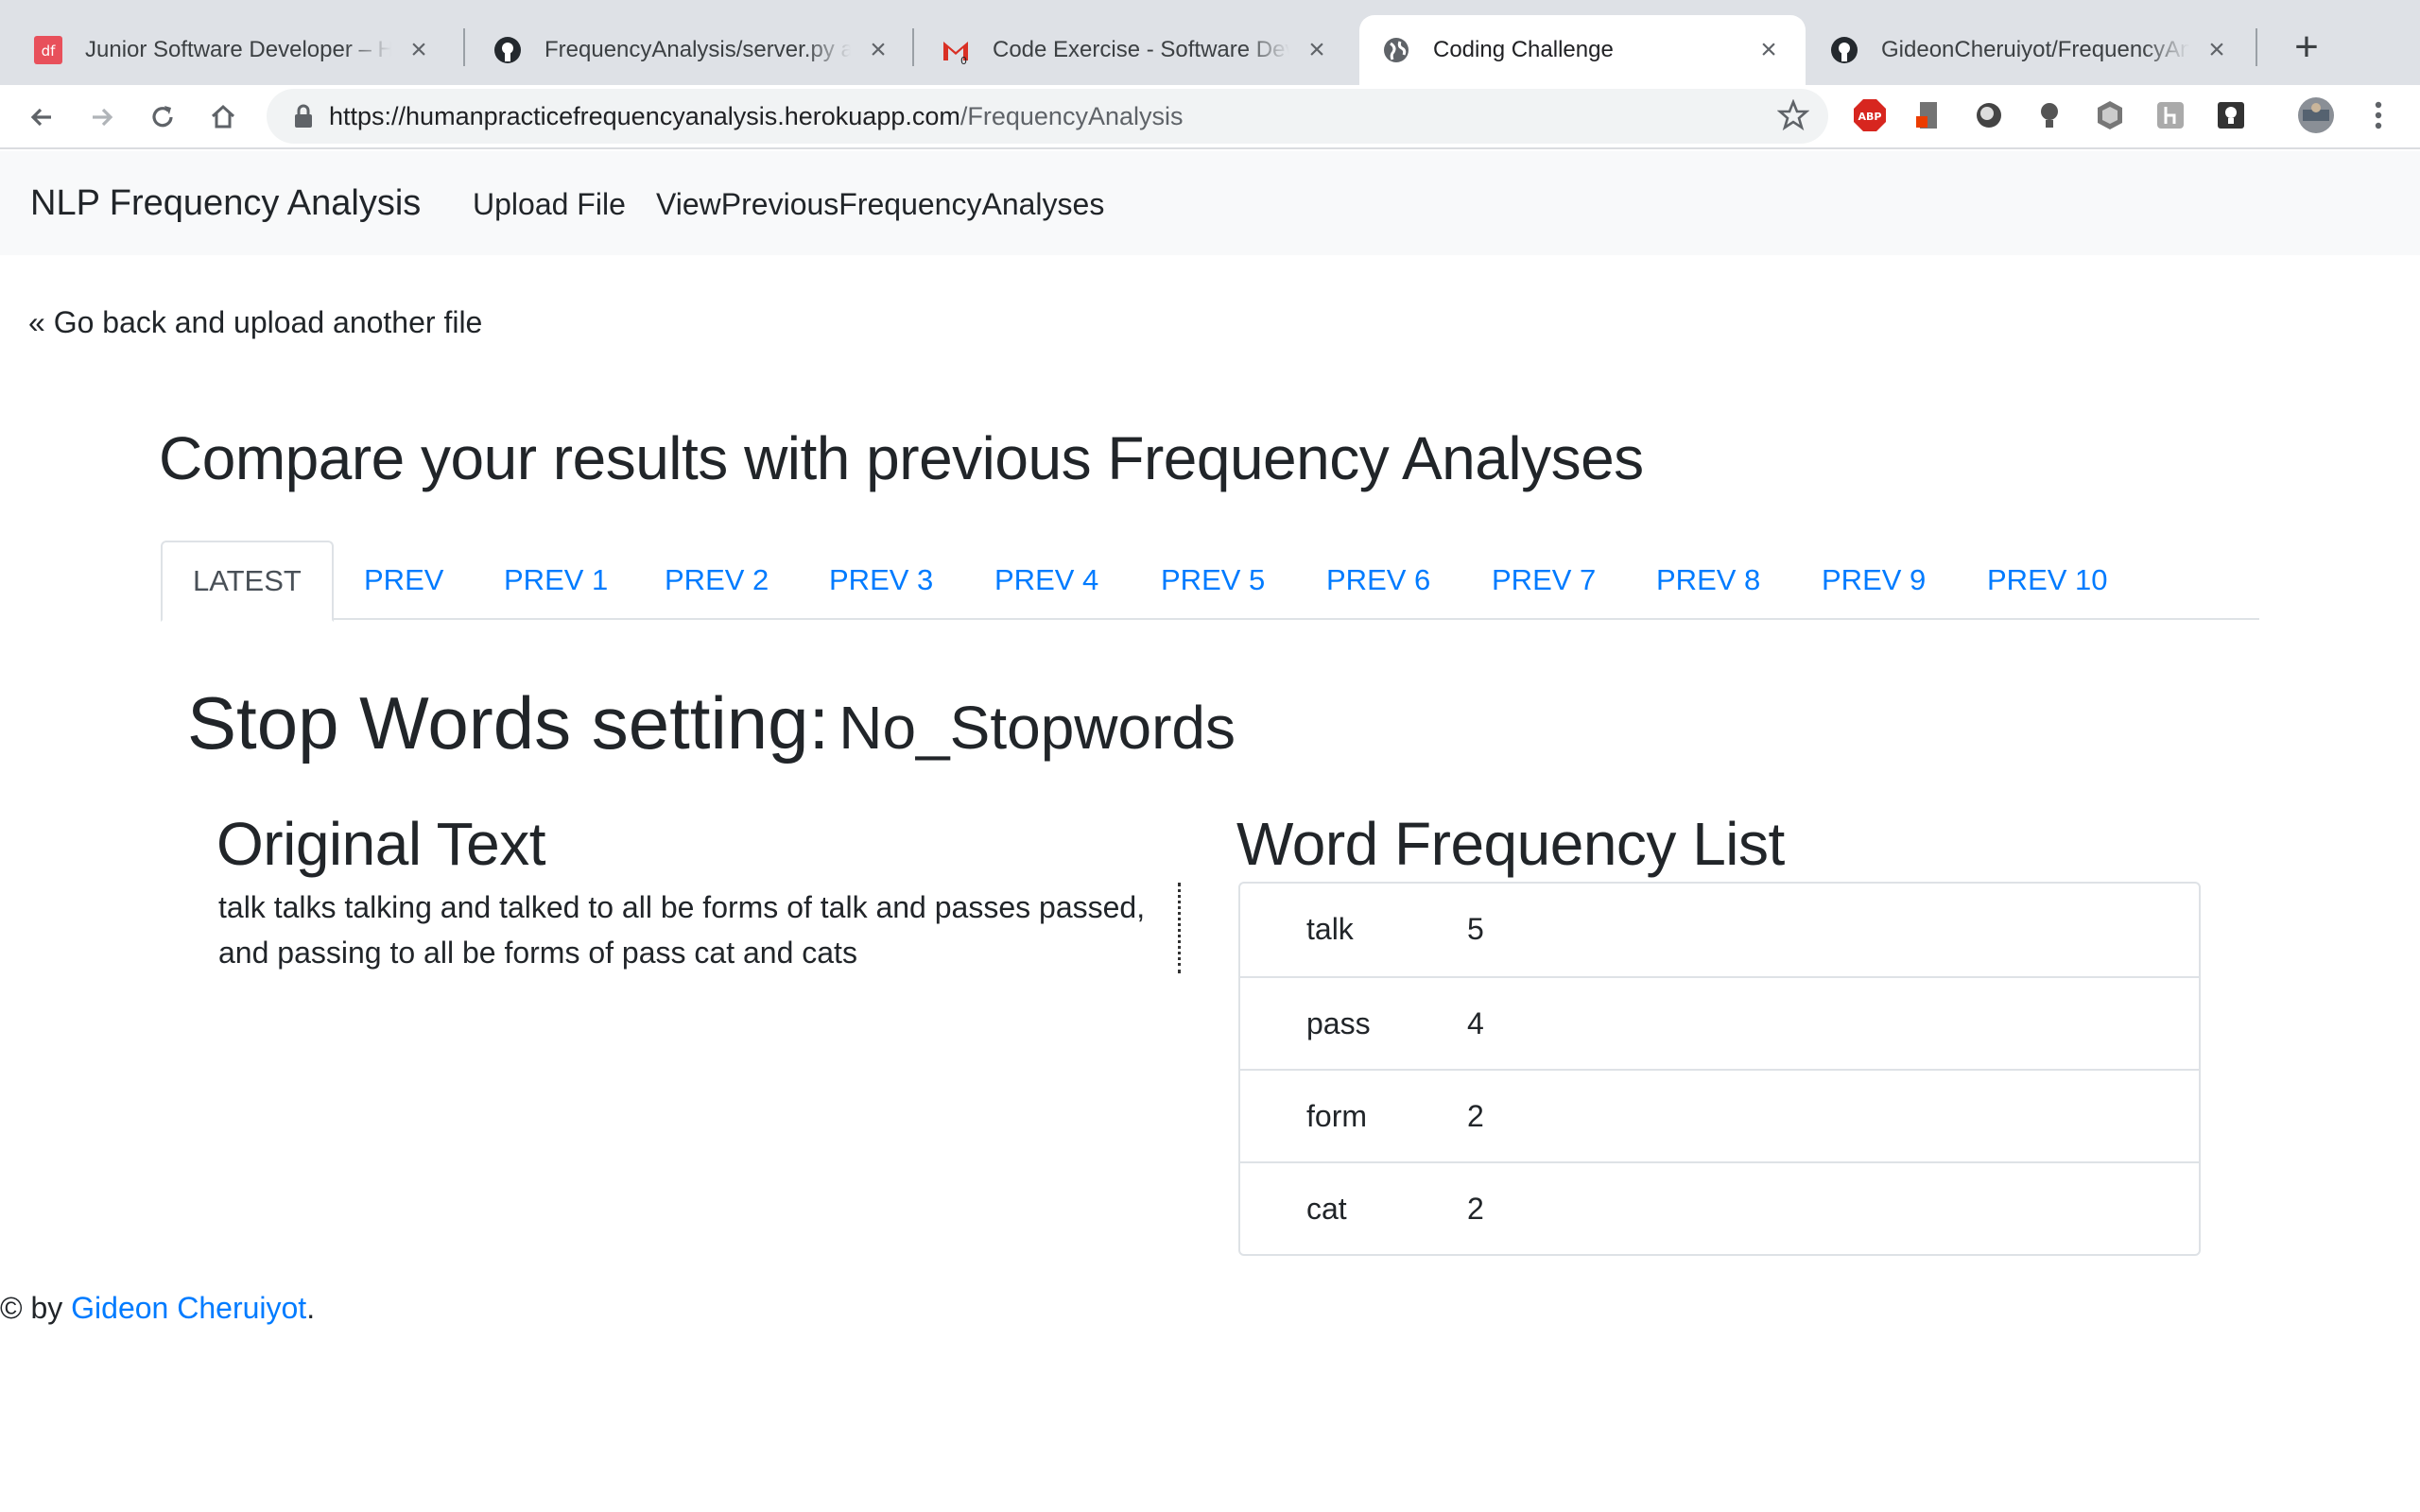 The height and width of the screenshot is (1512, 2420). What do you see at coordinates (1179, 928) in the screenshot?
I see `column-divider` at bounding box center [1179, 928].